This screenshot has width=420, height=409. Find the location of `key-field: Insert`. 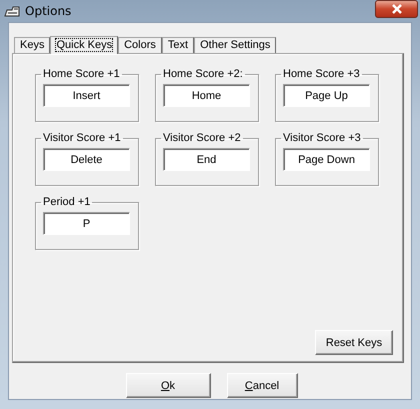

key-field: Insert is located at coordinates (86, 95).